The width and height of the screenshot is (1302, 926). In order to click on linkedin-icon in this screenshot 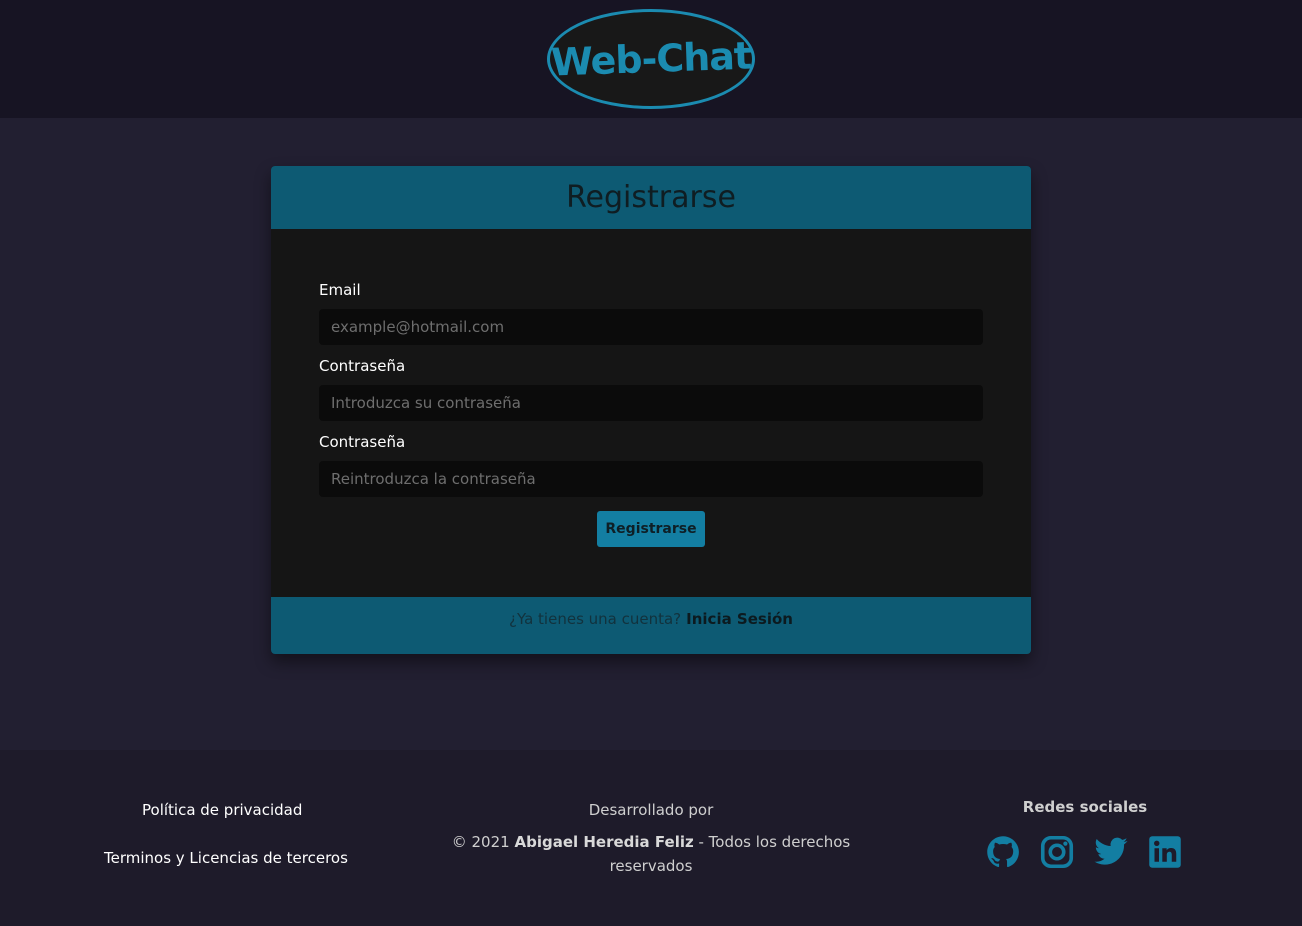, I will do `click(1165, 852)`.